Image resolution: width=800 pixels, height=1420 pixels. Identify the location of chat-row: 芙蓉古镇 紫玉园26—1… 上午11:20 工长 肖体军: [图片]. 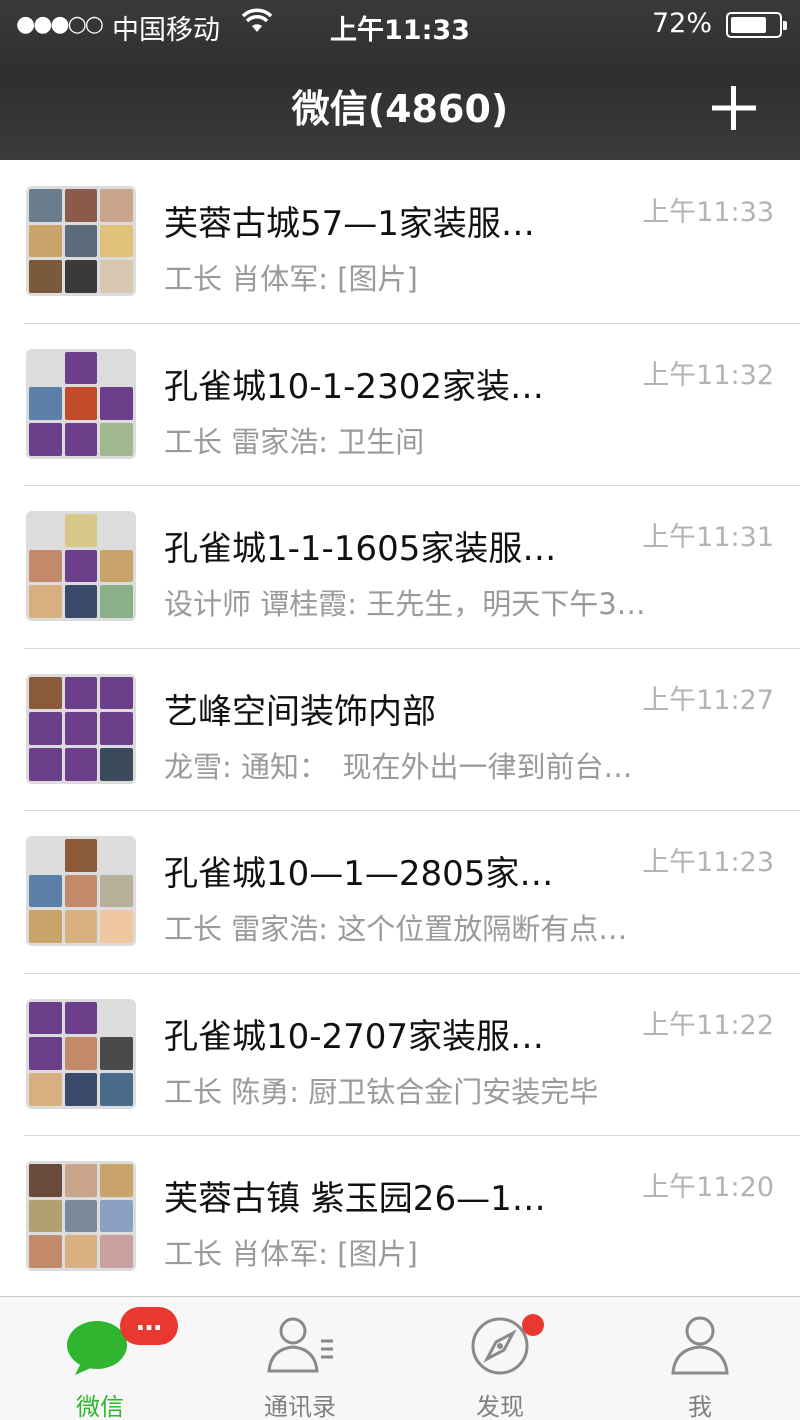
(400, 1217).